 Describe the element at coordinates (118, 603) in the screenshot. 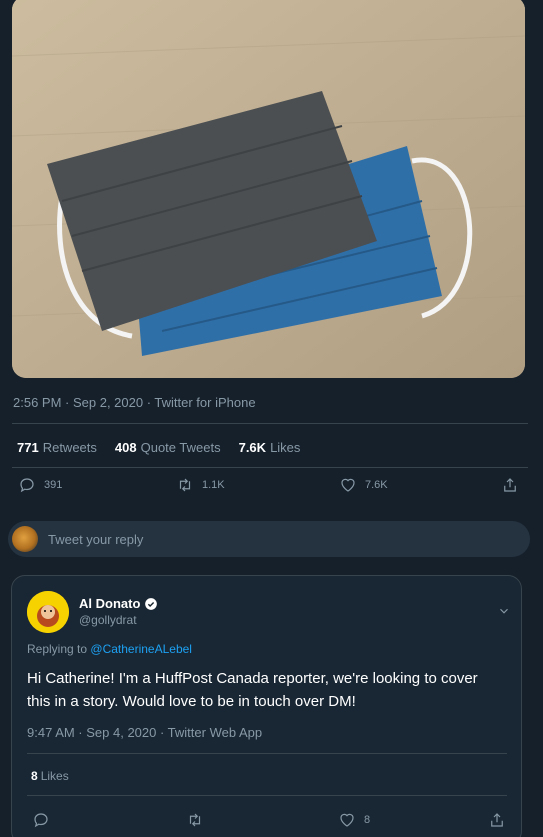

I see `author-name: Al Donato` at that location.